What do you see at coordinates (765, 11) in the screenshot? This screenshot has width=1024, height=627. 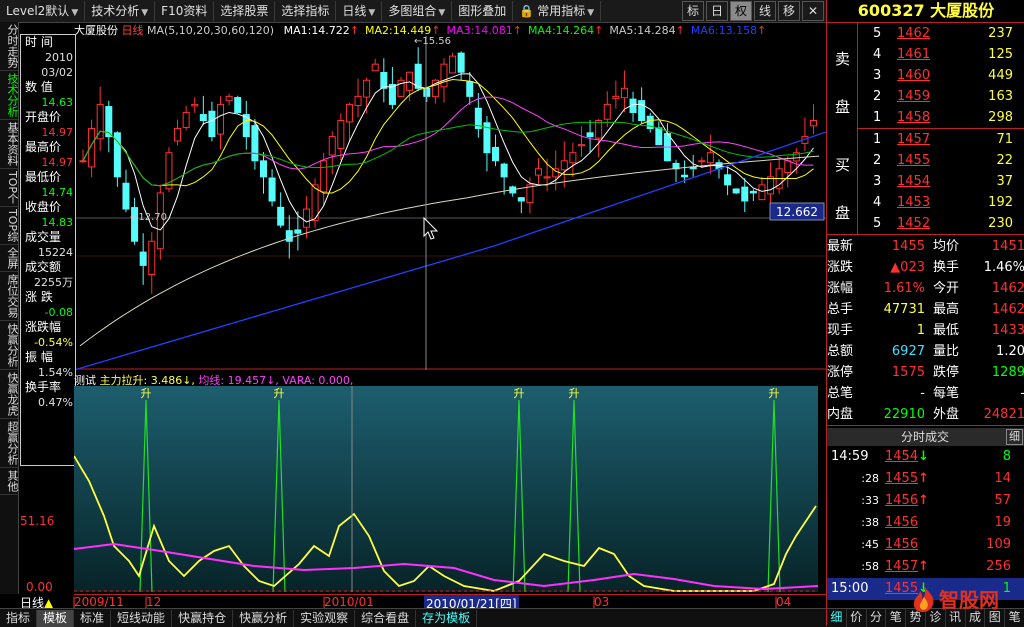 I see `toolbar-toggle-3: 线` at bounding box center [765, 11].